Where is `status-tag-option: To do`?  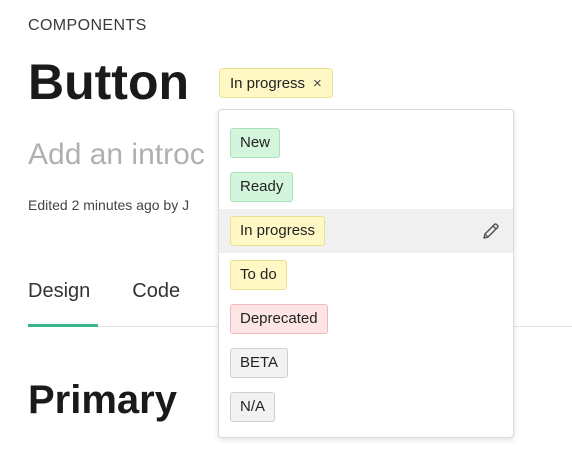
status-tag-option: To do is located at coordinates (258, 275).